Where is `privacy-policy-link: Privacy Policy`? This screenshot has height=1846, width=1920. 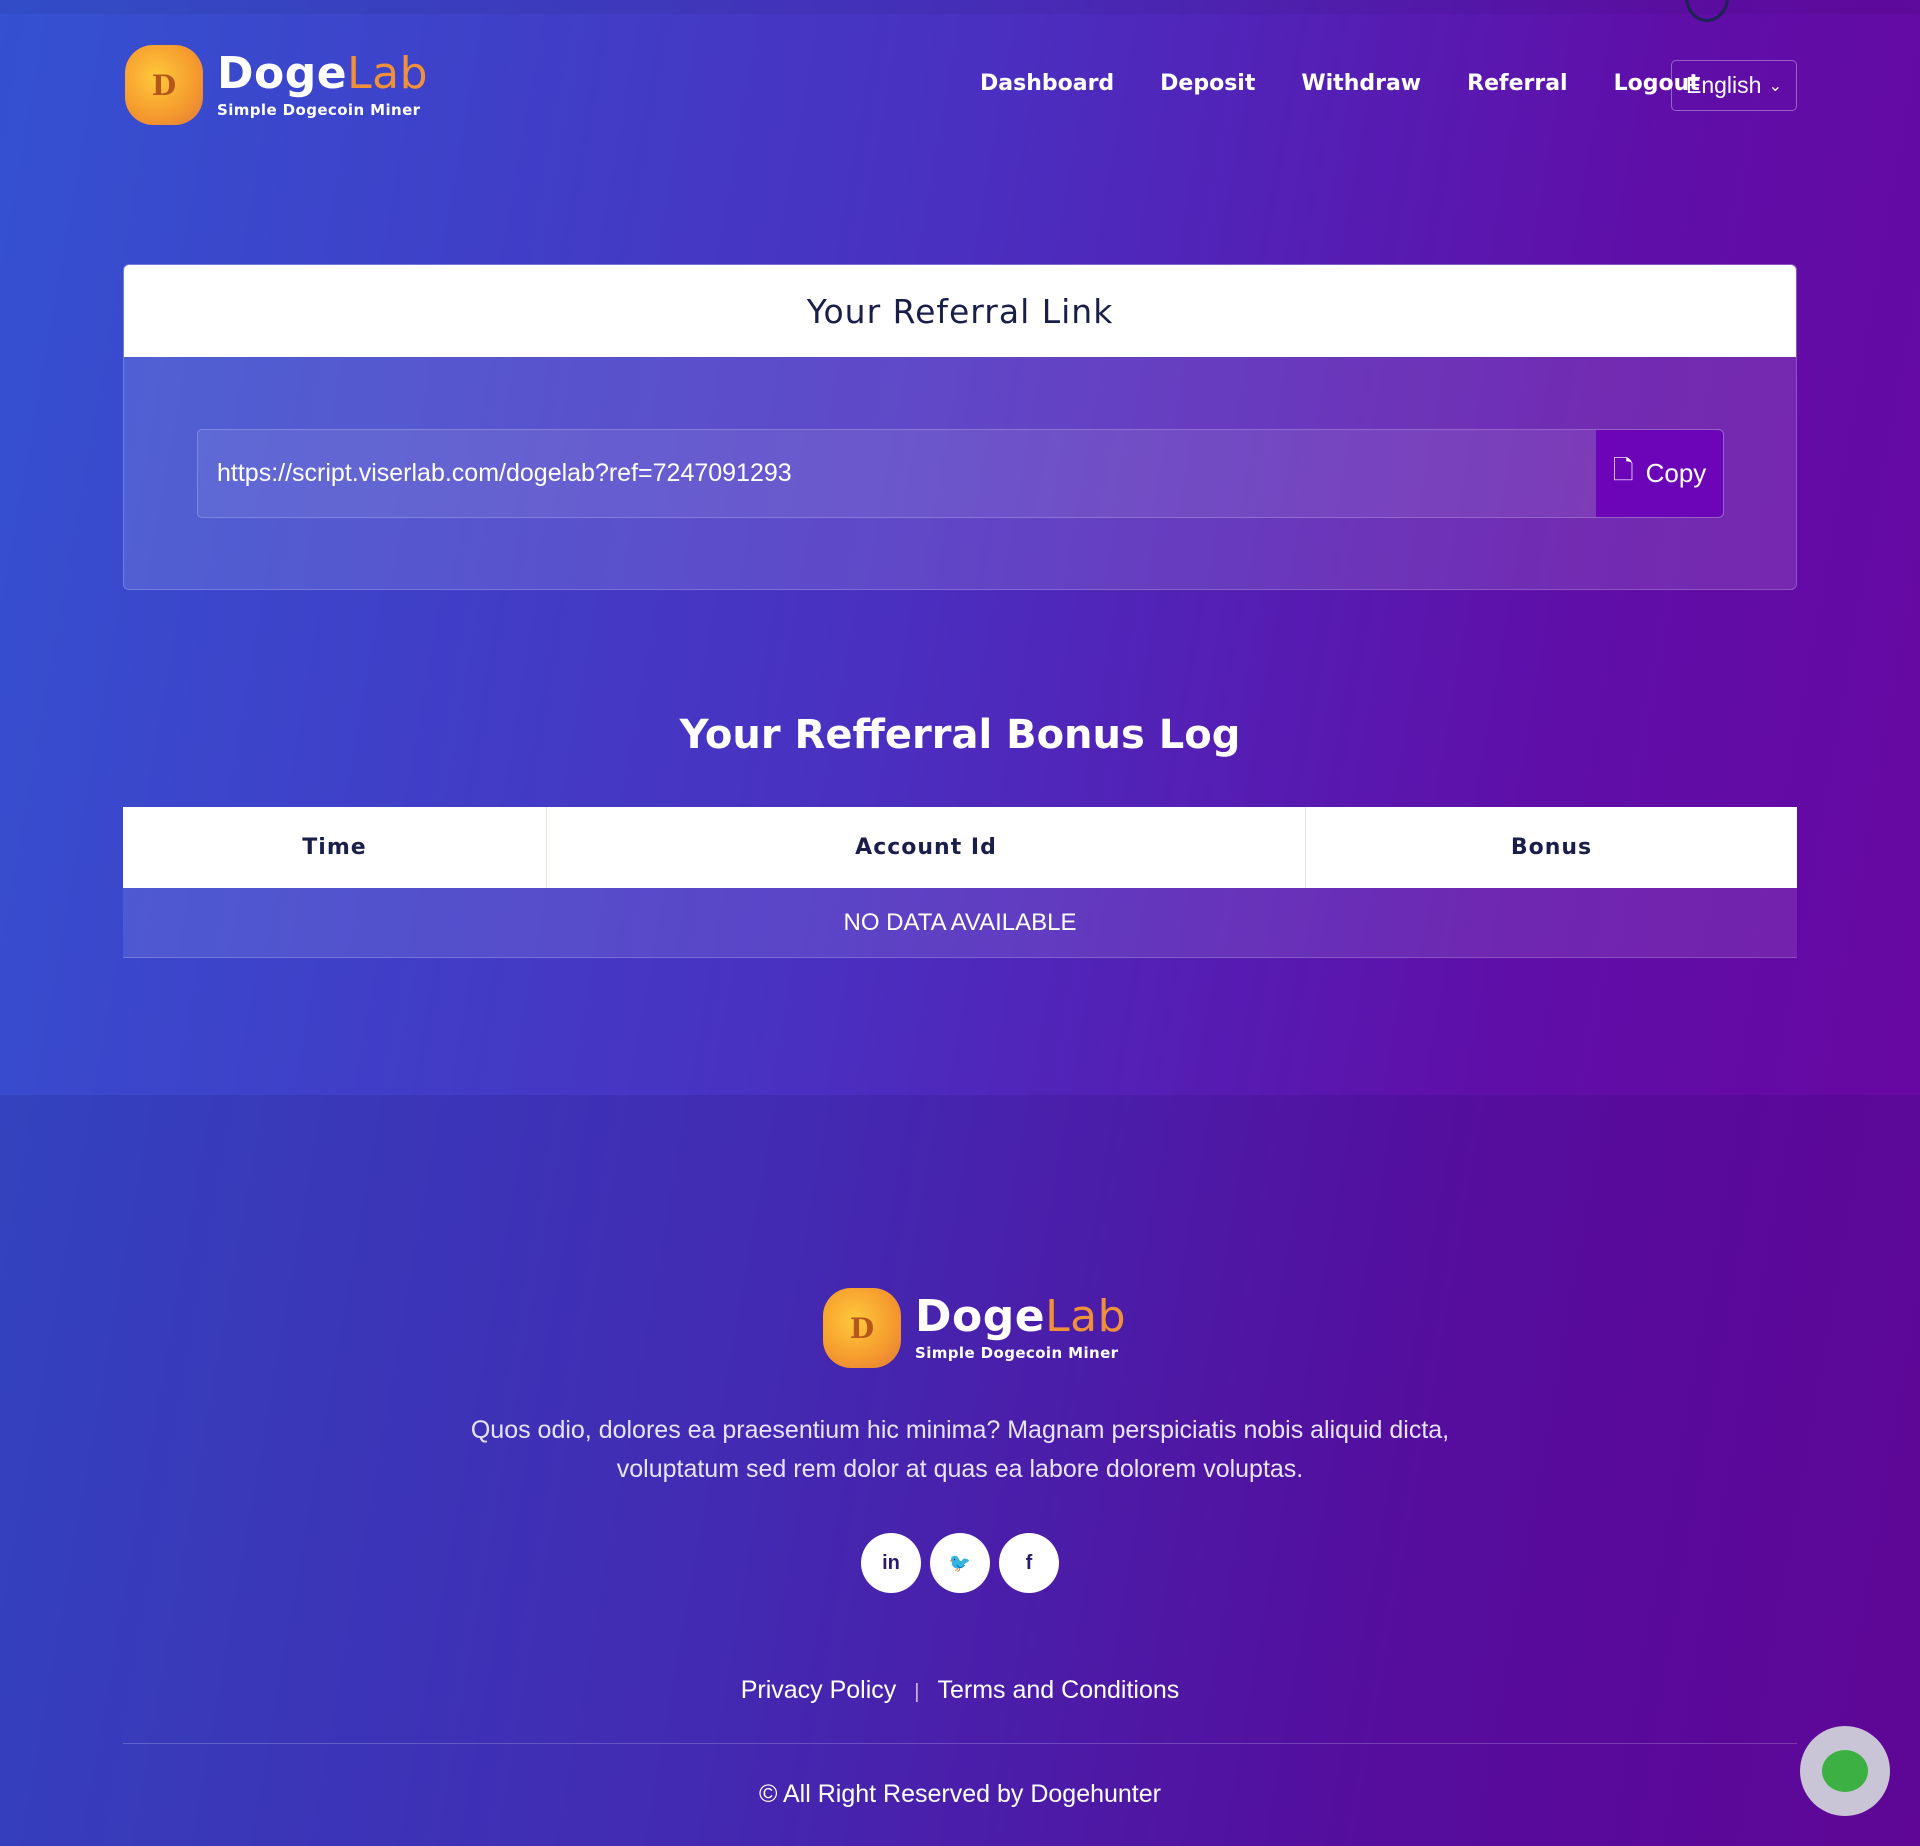 privacy-policy-link: Privacy Policy is located at coordinates (819, 1692).